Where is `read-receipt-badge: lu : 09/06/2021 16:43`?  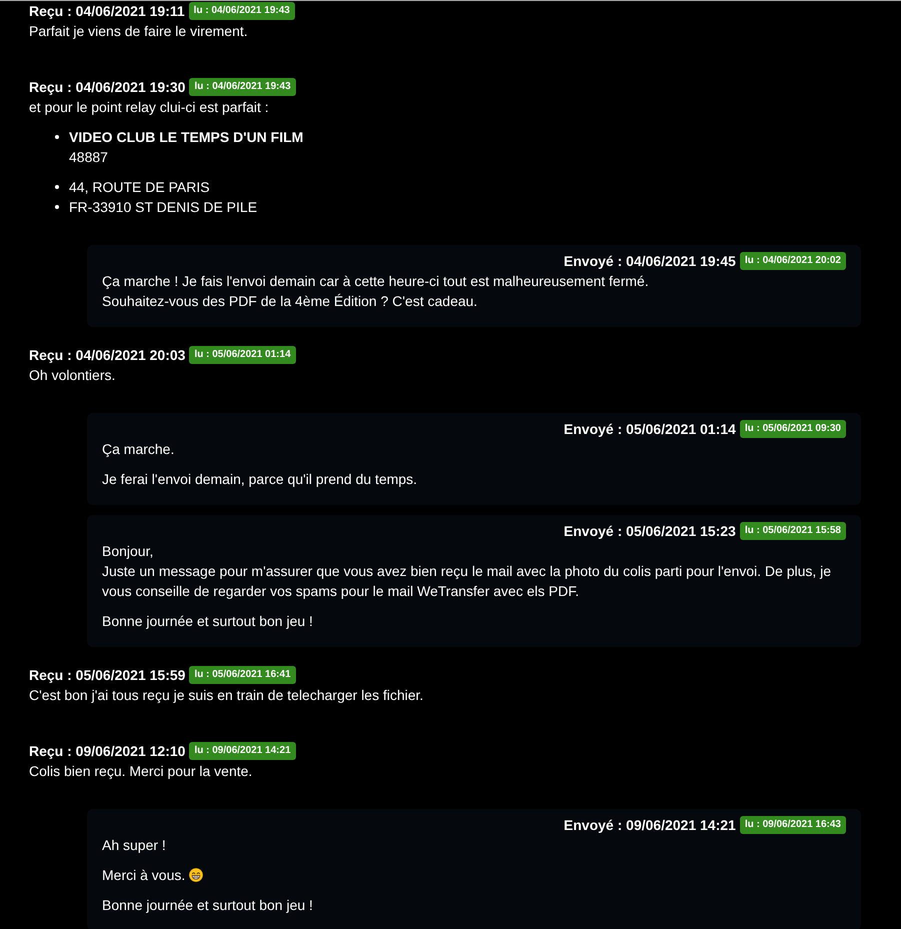 read-receipt-badge: lu : 09/06/2021 16:43 is located at coordinates (793, 825).